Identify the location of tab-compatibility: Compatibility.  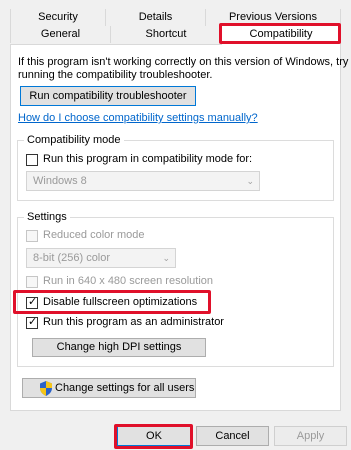
(281, 34).